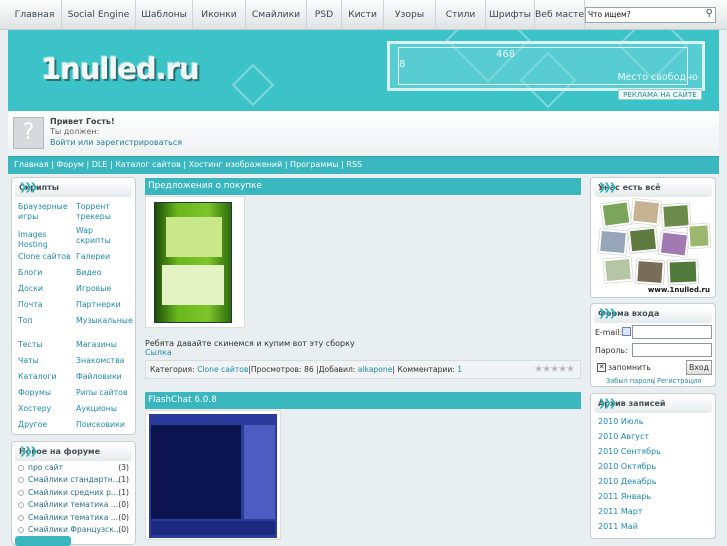  What do you see at coordinates (123, 505) in the screenshot?
I see `forum-item-count: (0)` at bounding box center [123, 505].